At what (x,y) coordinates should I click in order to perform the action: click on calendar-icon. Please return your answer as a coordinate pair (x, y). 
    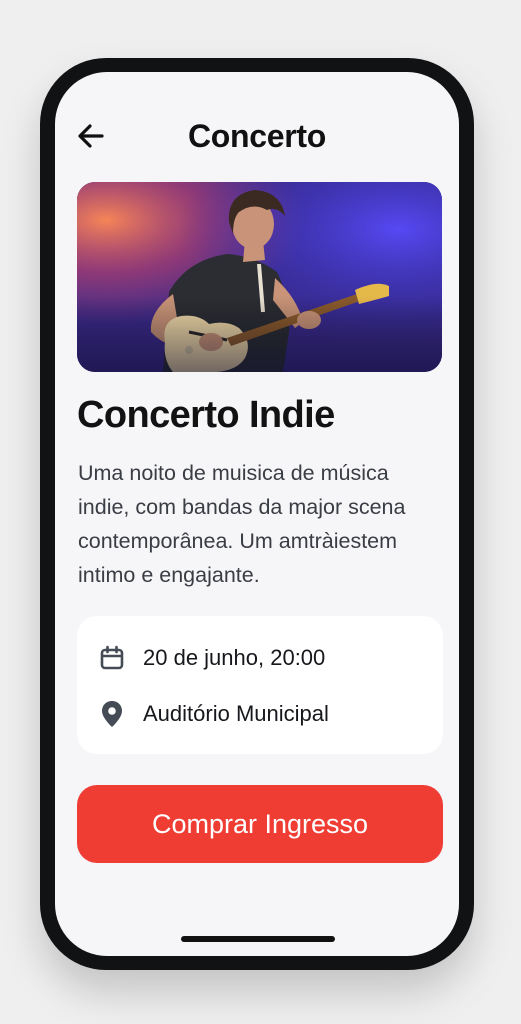
    Looking at the image, I should click on (112, 658).